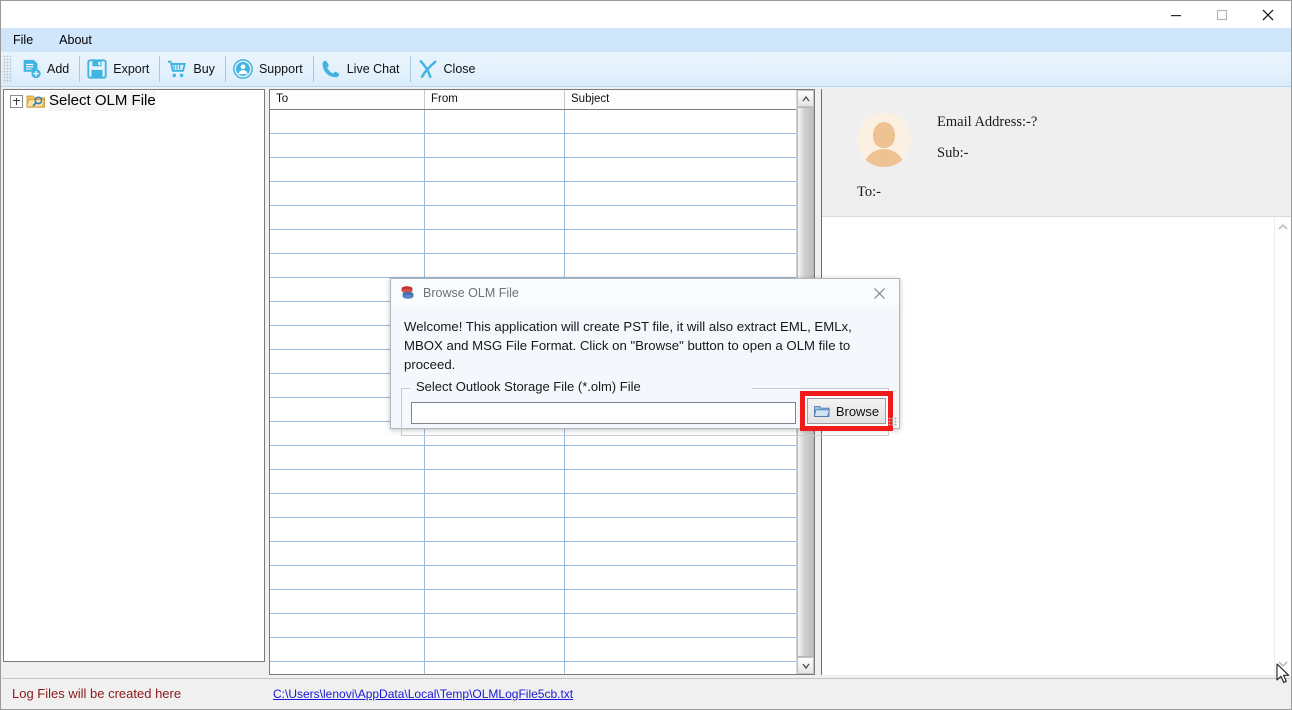 The image size is (1292, 710). What do you see at coordinates (347, 99) in the screenshot?
I see `grid-header-to: To` at bounding box center [347, 99].